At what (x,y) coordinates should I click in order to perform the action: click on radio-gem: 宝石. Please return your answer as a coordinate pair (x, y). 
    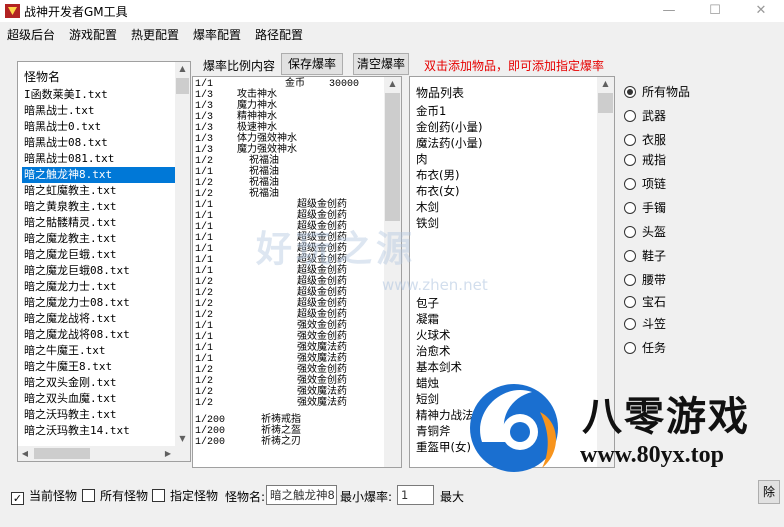
    Looking at the image, I should click on (645, 302).